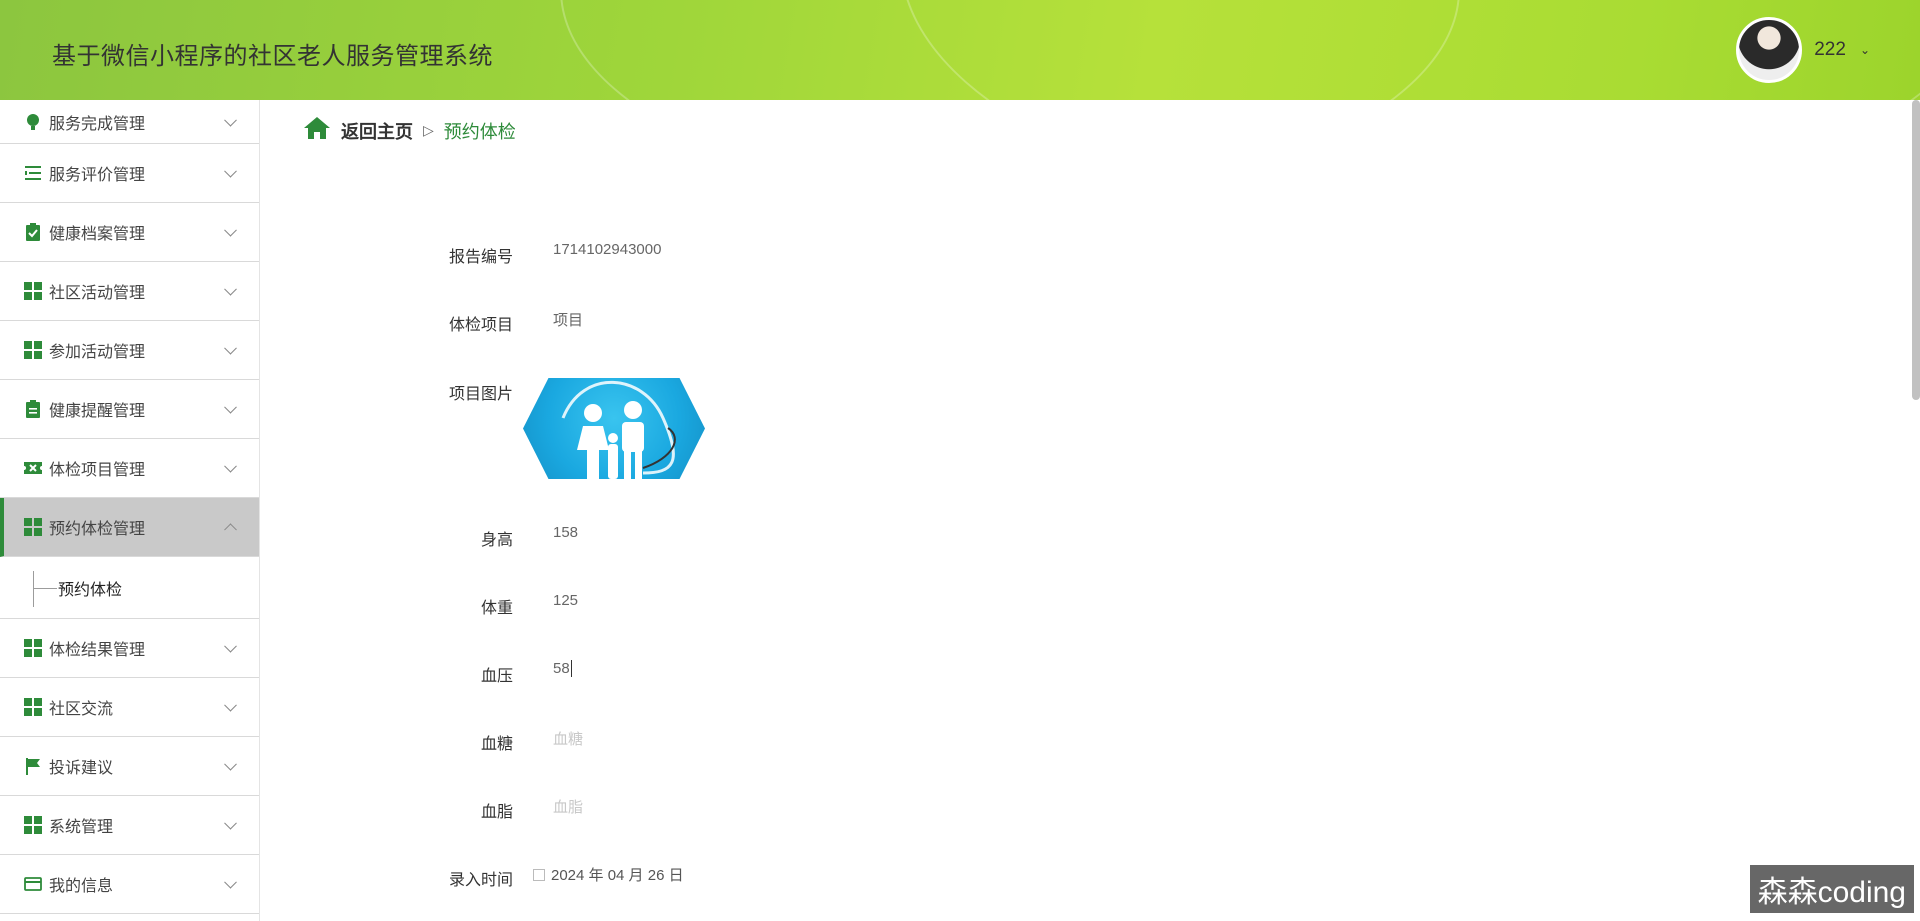  What do you see at coordinates (81, 886) in the screenshot?
I see `sidebar-item-label: 我的信息` at bounding box center [81, 886].